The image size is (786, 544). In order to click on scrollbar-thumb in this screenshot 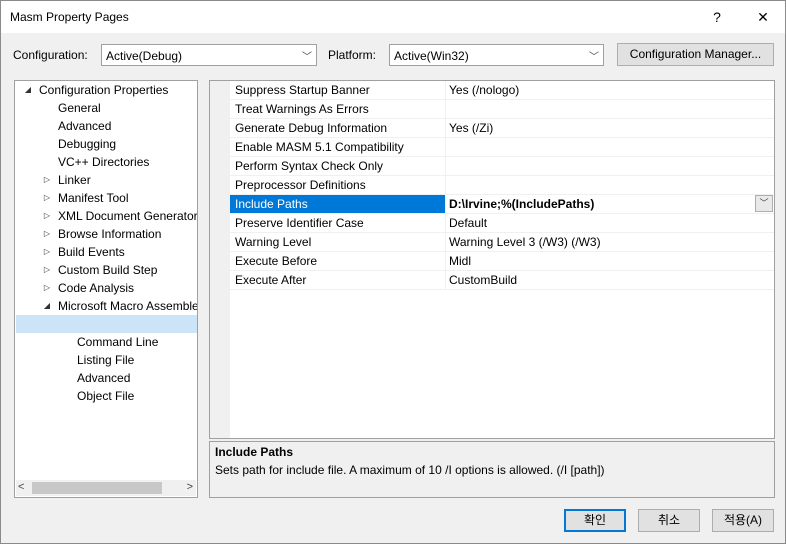, I will do `click(97, 488)`.